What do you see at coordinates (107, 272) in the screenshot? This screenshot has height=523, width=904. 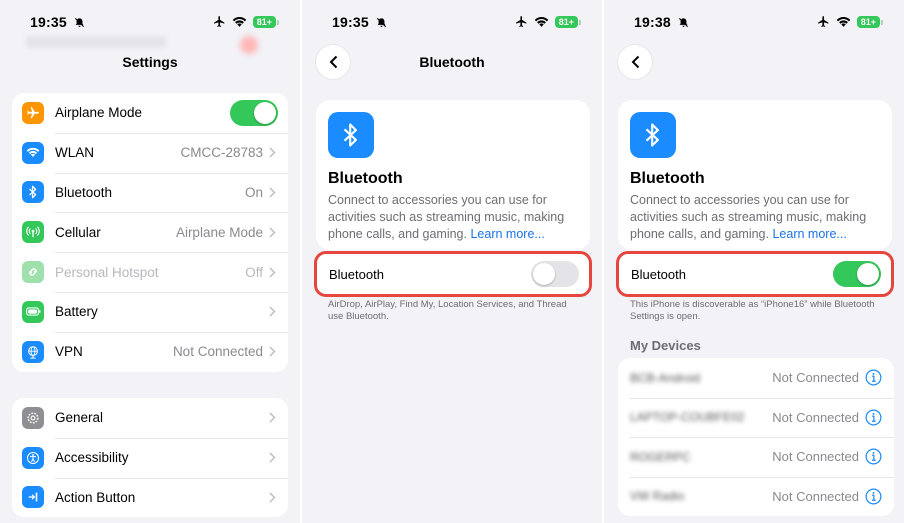 I see `row-label: Personal Hotspot` at bounding box center [107, 272].